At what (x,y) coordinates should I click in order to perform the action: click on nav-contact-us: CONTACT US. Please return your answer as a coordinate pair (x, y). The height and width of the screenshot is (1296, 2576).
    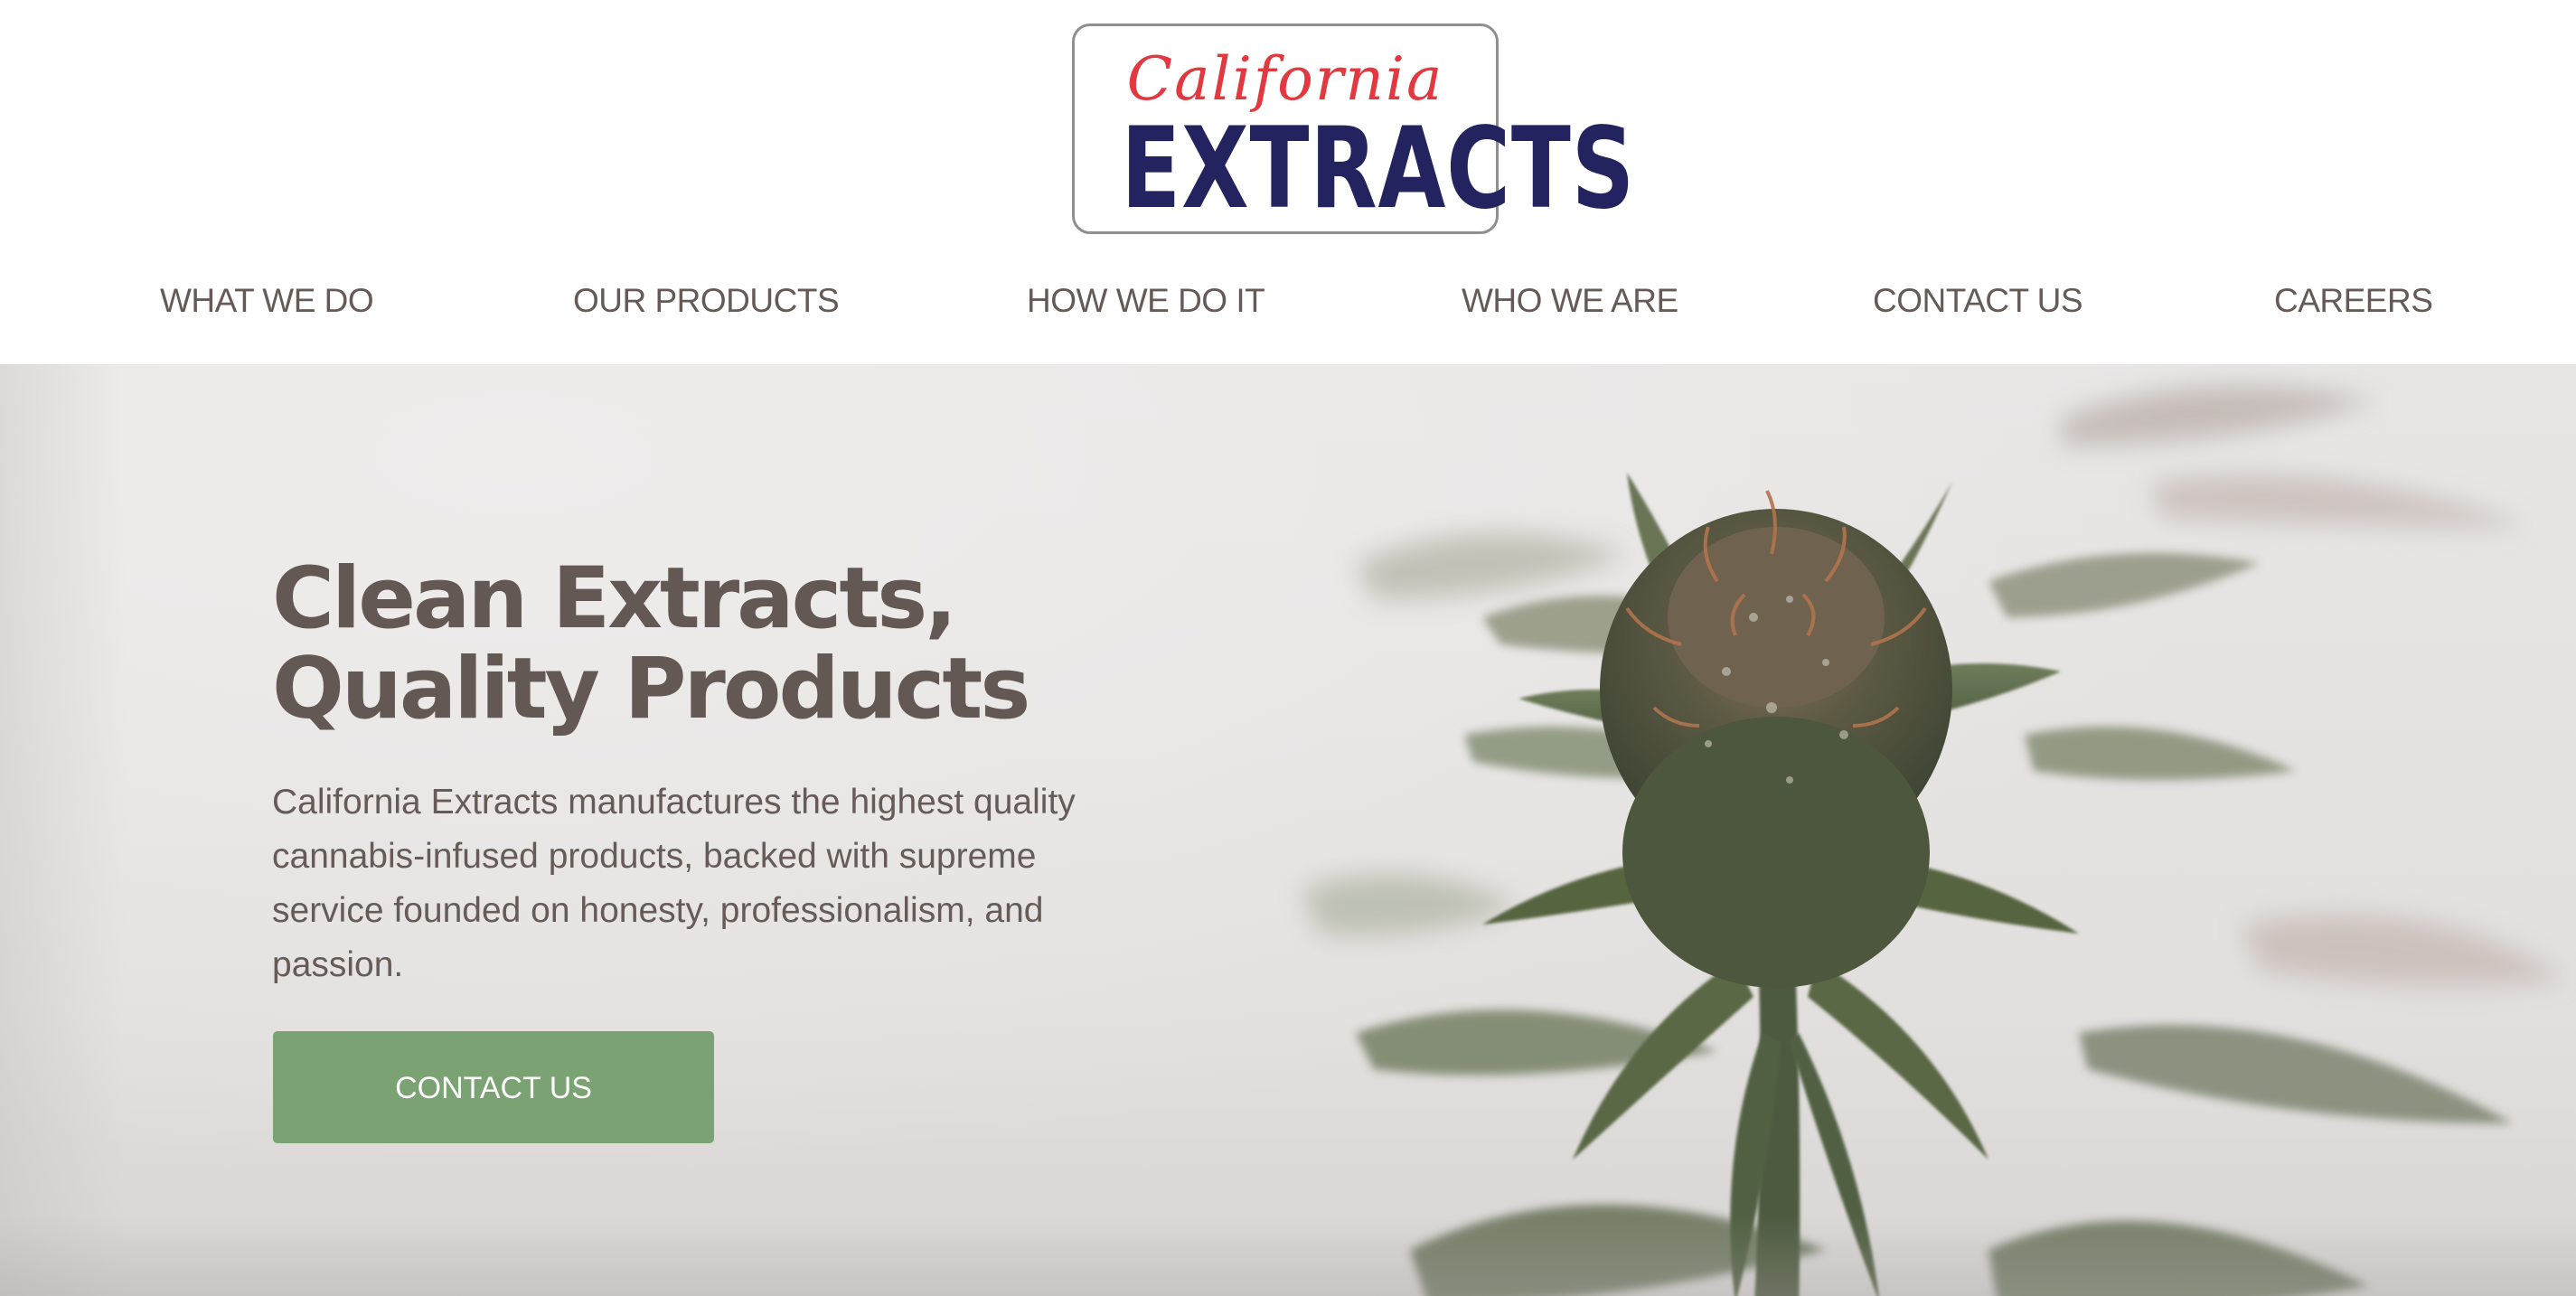
    Looking at the image, I should click on (1978, 301).